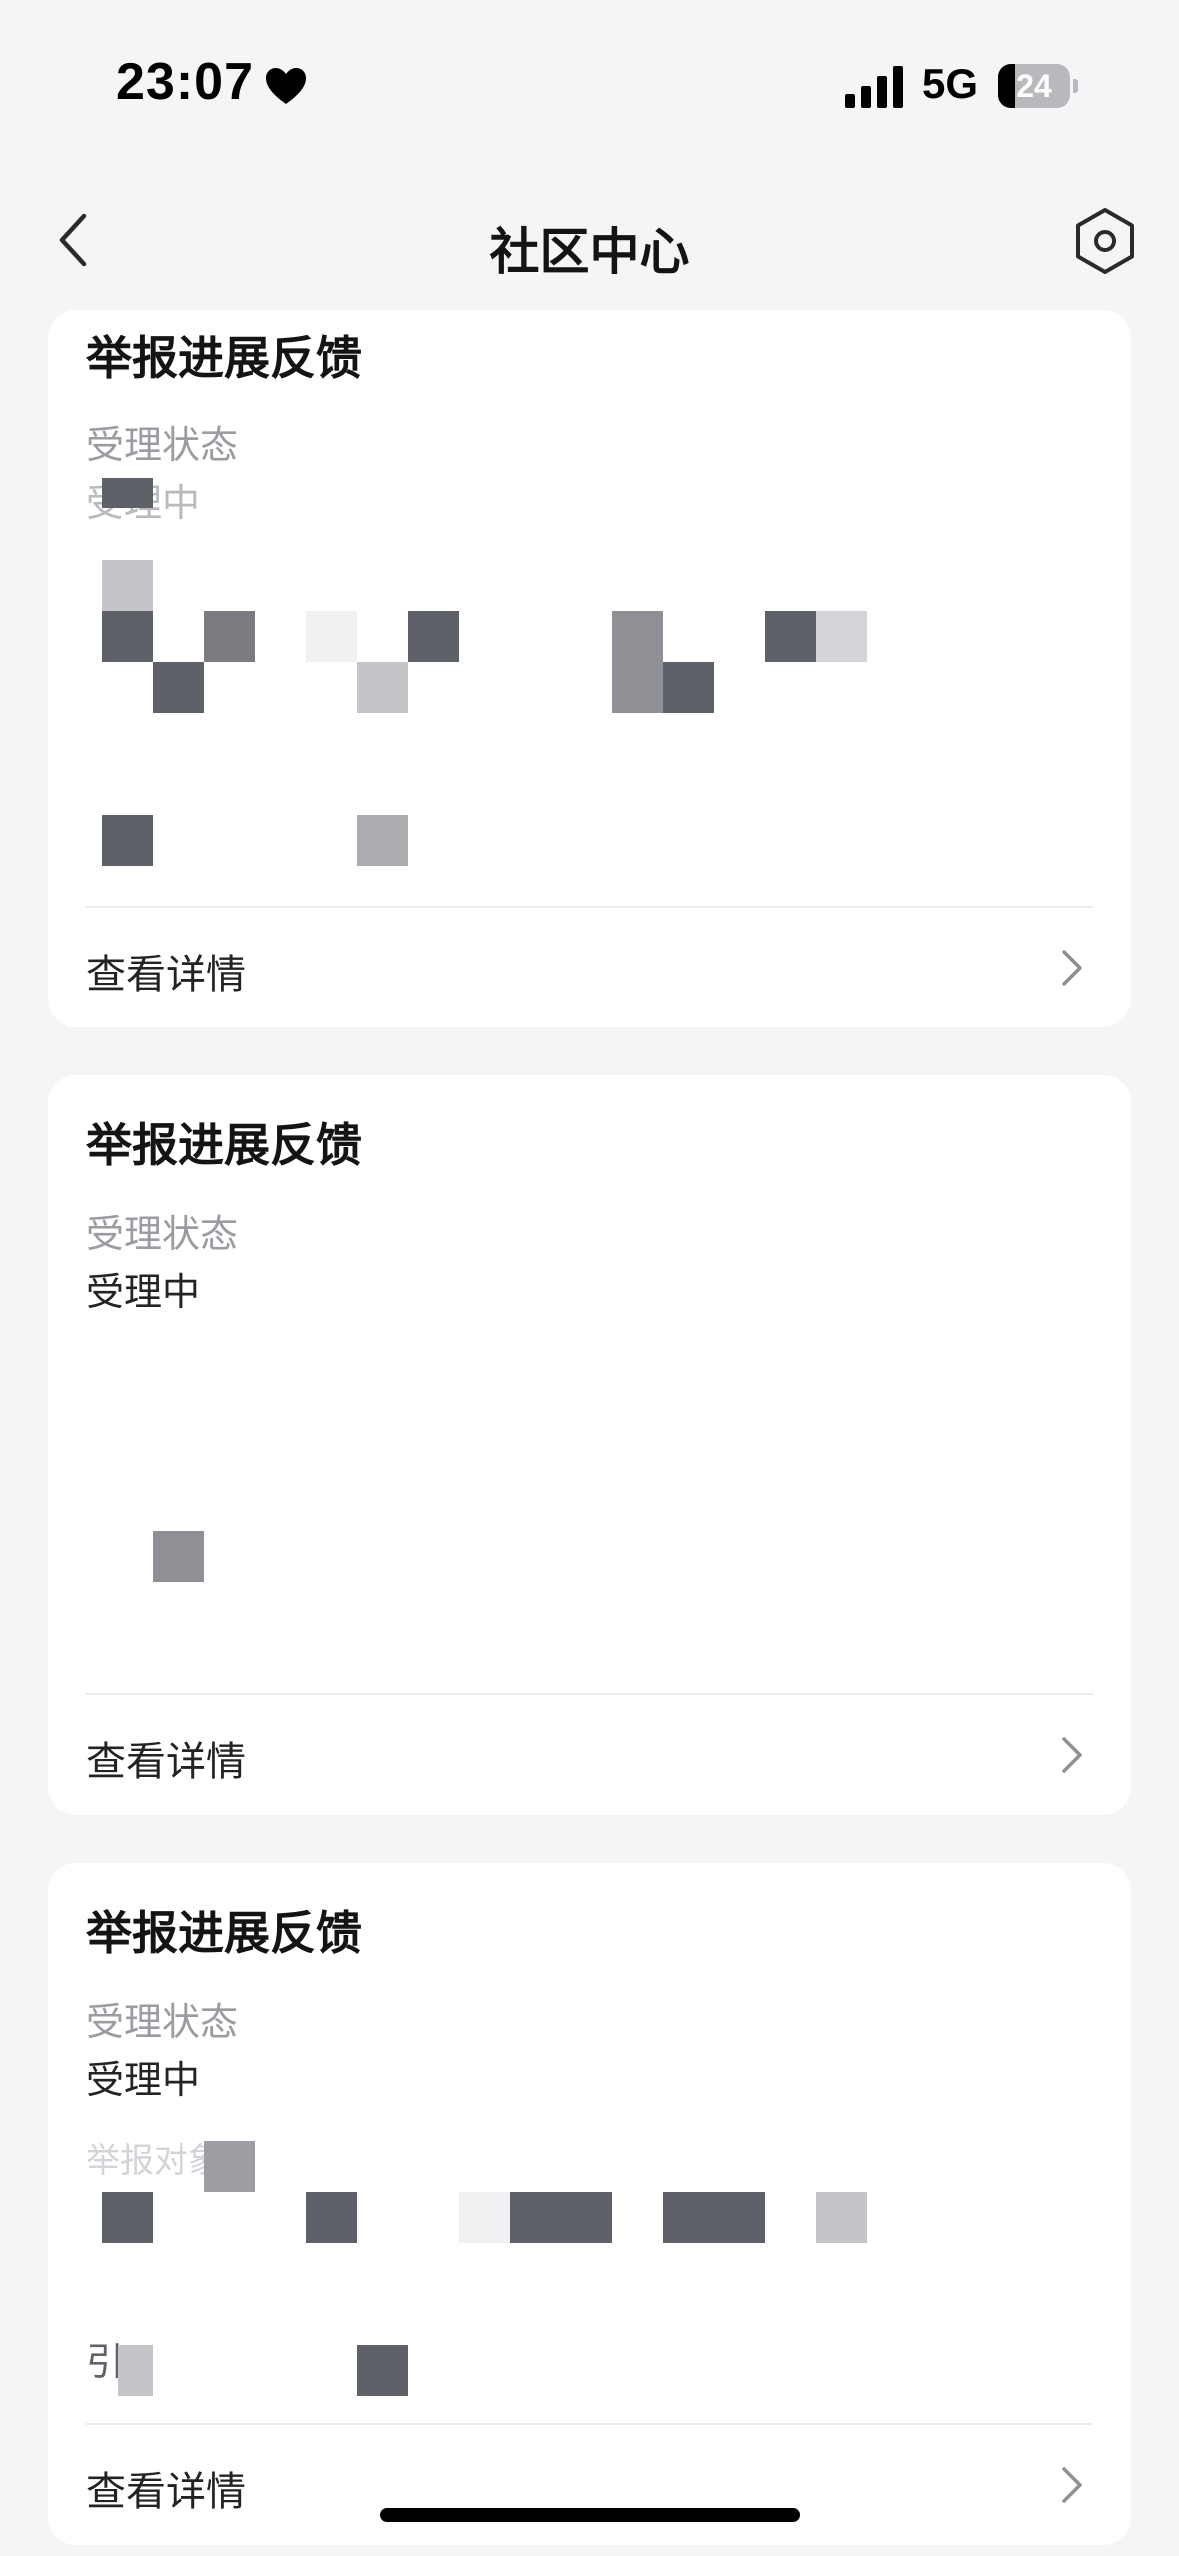 The height and width of the screenshot is (2556, 1179). I want to click on network-label: 5G, so click(950, 83).